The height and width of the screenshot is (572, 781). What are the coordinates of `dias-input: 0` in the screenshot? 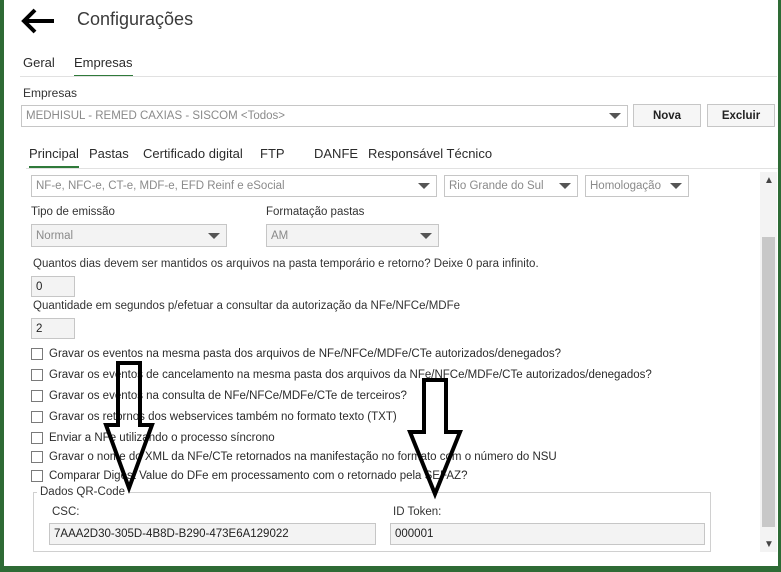 It's located at (53, 286).